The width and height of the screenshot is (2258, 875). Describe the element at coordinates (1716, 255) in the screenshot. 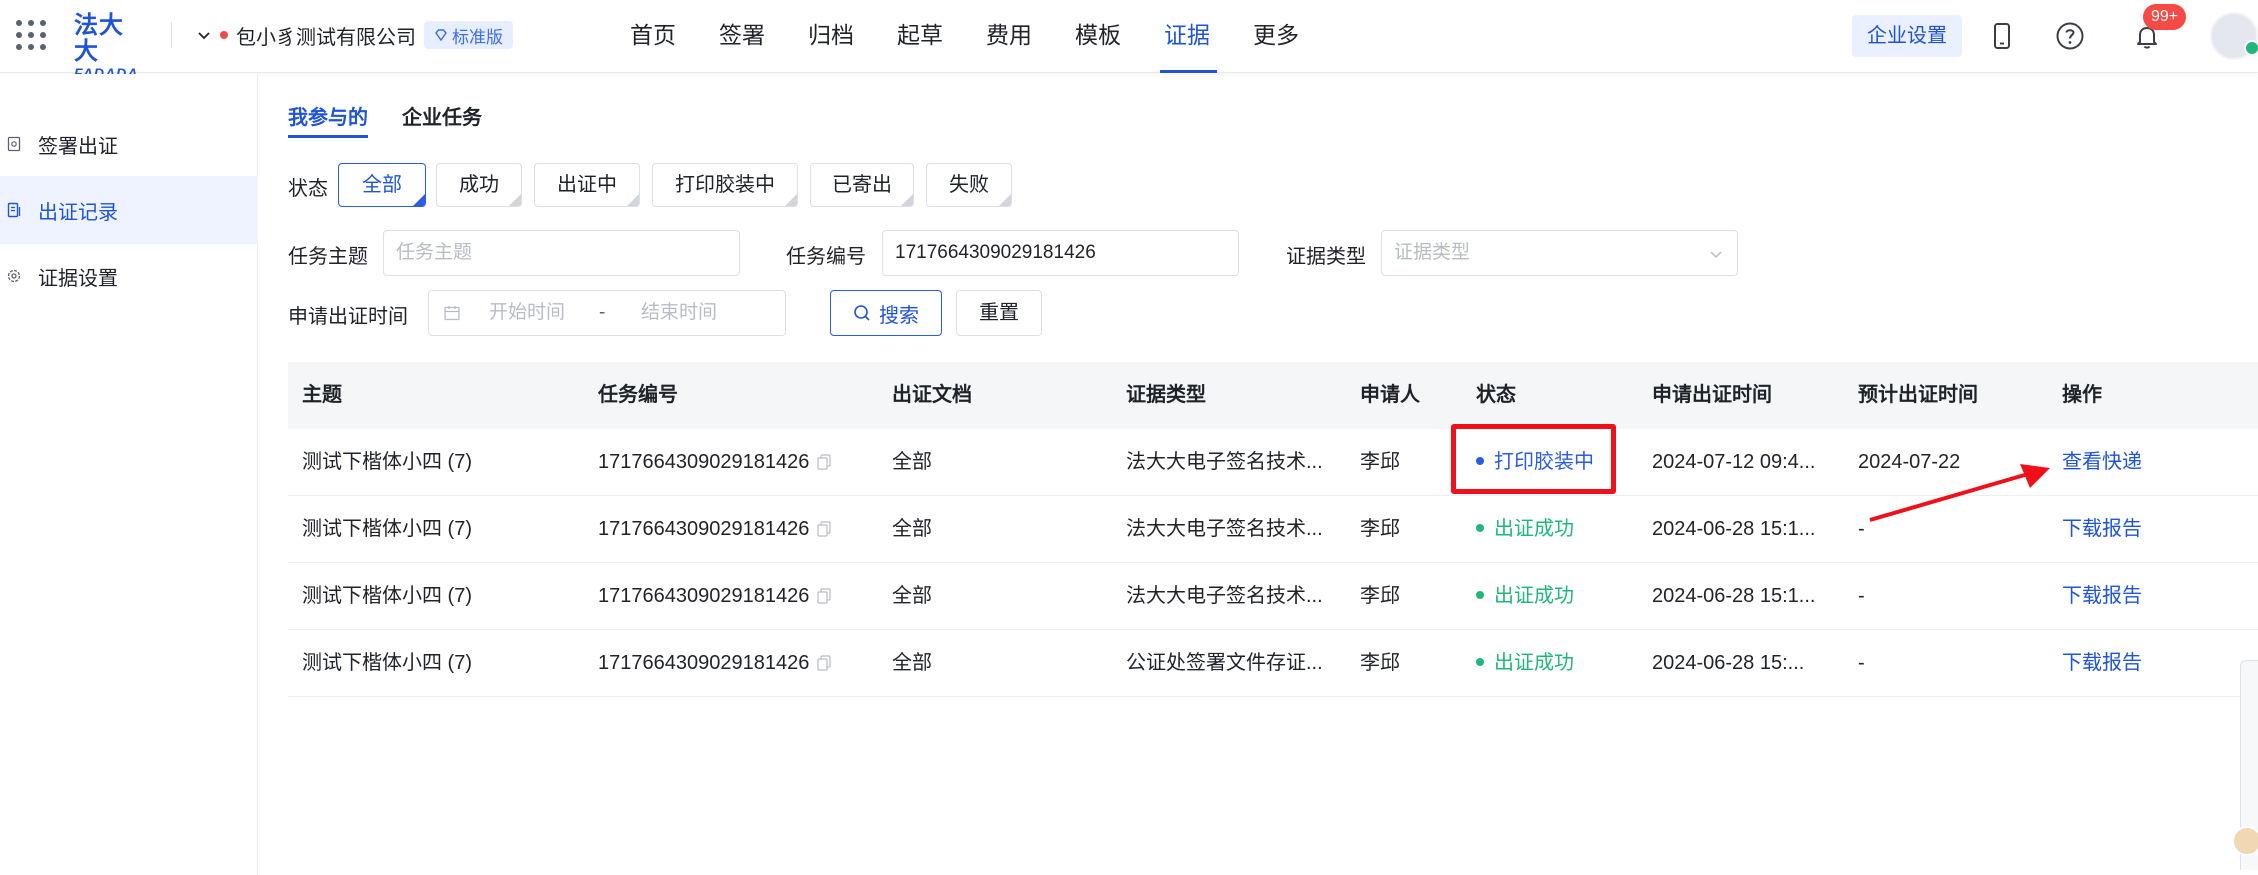

I see `chevron-down-icon` at that location.